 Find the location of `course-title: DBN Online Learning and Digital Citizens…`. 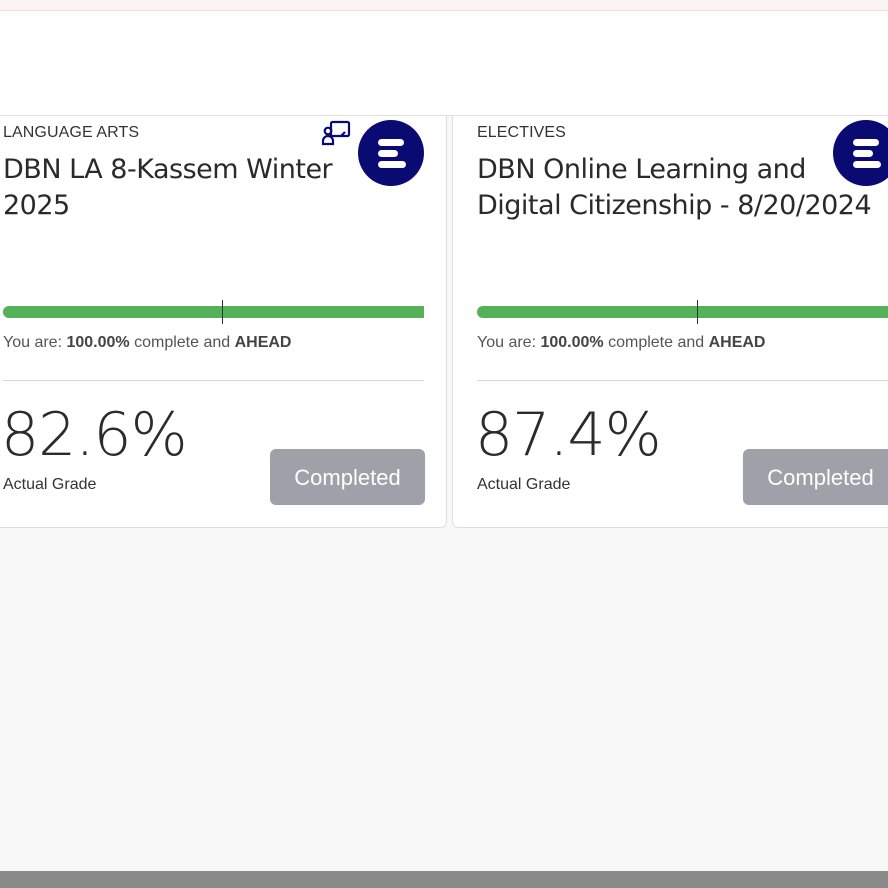

course-title: DBN Online Learning and Digital Citizens… is located at coordinates (682, 188).